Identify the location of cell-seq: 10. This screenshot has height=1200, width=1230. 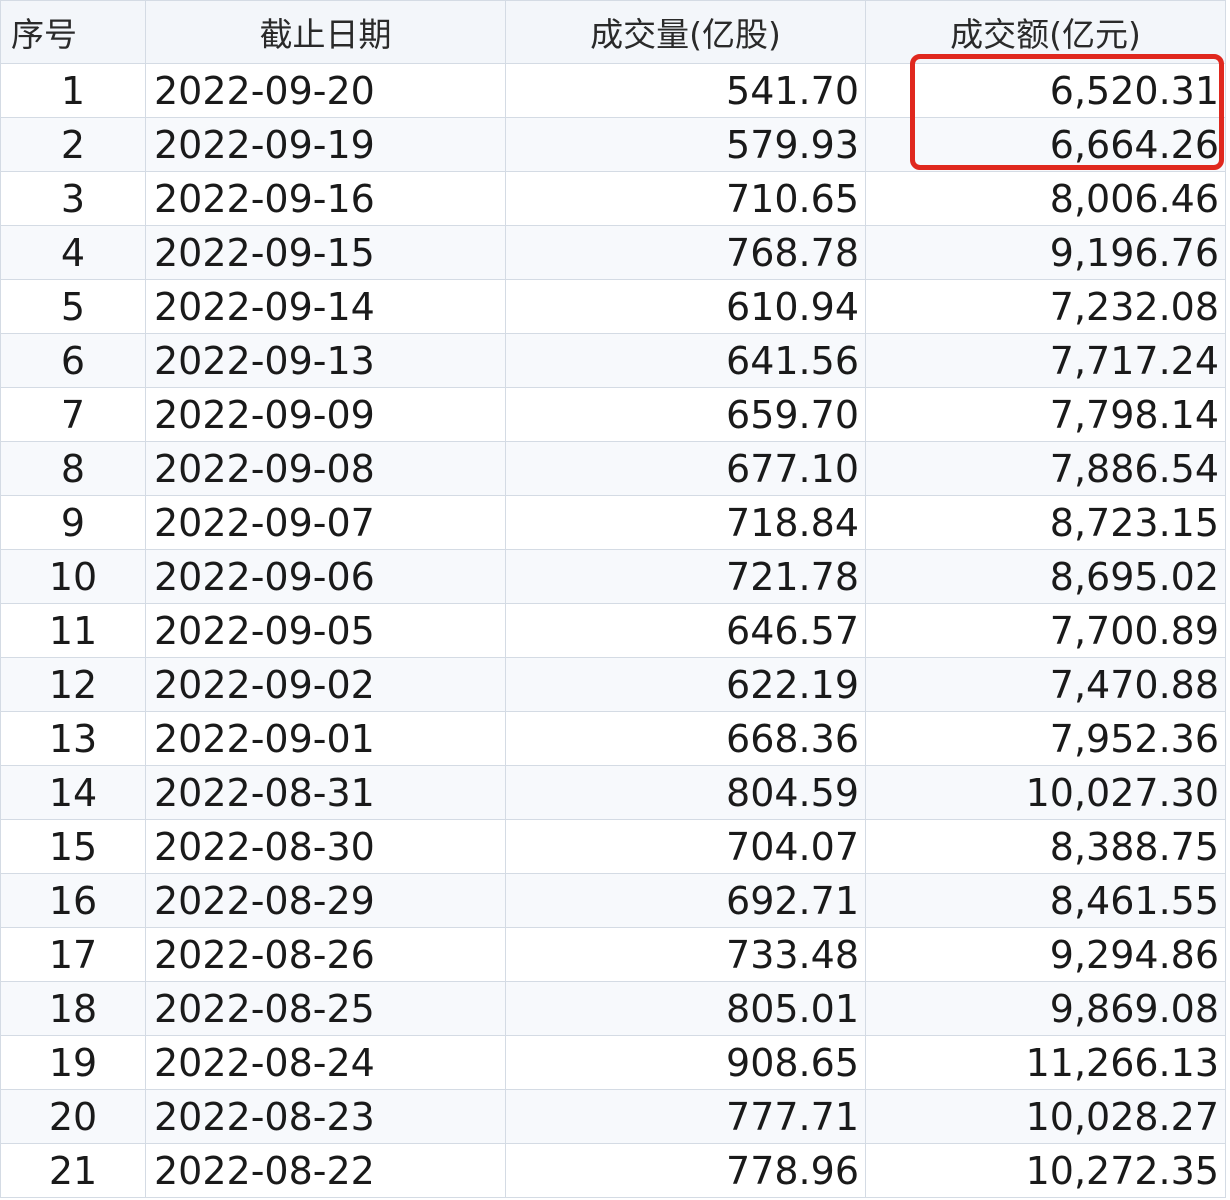
(73, 576).